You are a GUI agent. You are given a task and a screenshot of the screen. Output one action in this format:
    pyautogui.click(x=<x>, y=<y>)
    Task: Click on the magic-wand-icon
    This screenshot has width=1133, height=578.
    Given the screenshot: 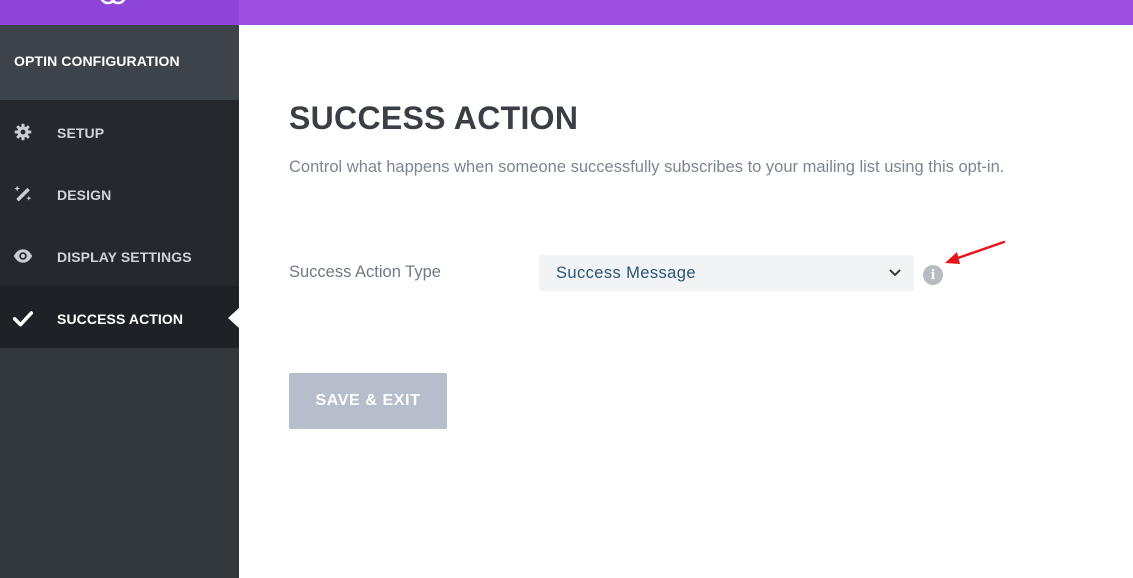 What is the action you would take?
    pyautogui.click(x=23, y=194)
    